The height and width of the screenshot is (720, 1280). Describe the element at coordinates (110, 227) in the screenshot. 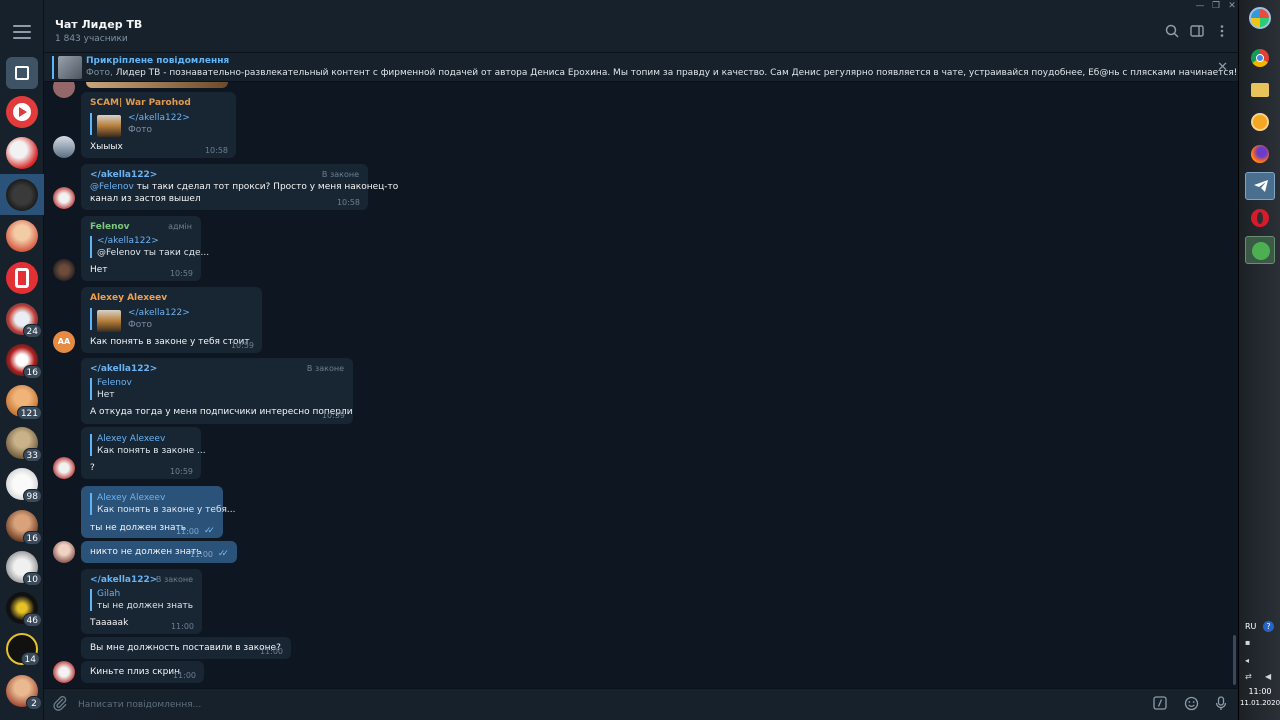

I see `message-sender: Felenov` at that location.